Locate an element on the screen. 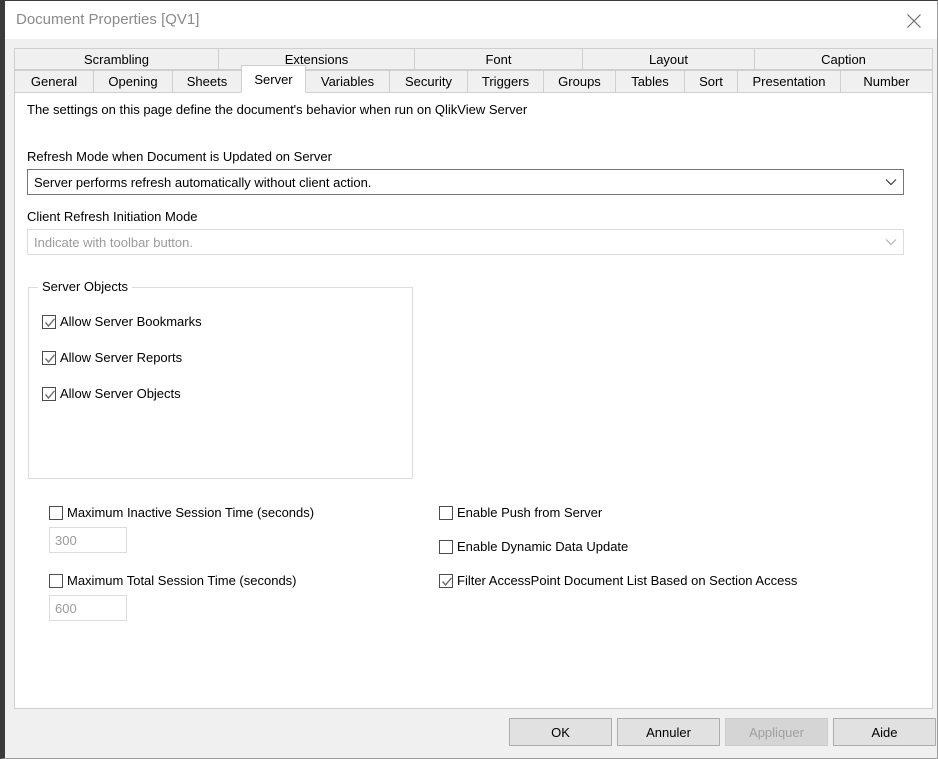 This screenshot has height=759, width=938. checkbox-allow-server-reports: Allow Server Reports is located at coordinates (112, 357).